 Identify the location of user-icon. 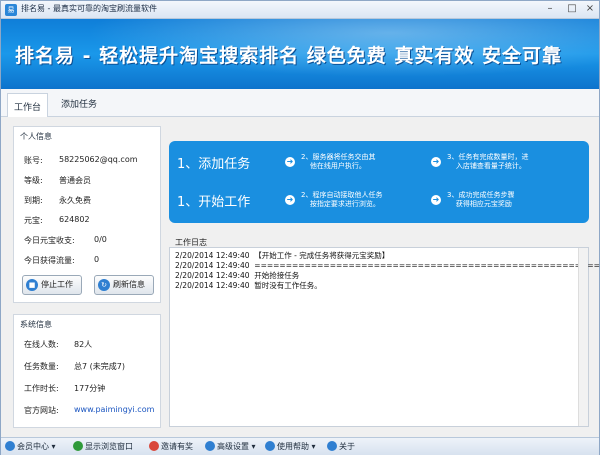
(10, 446).